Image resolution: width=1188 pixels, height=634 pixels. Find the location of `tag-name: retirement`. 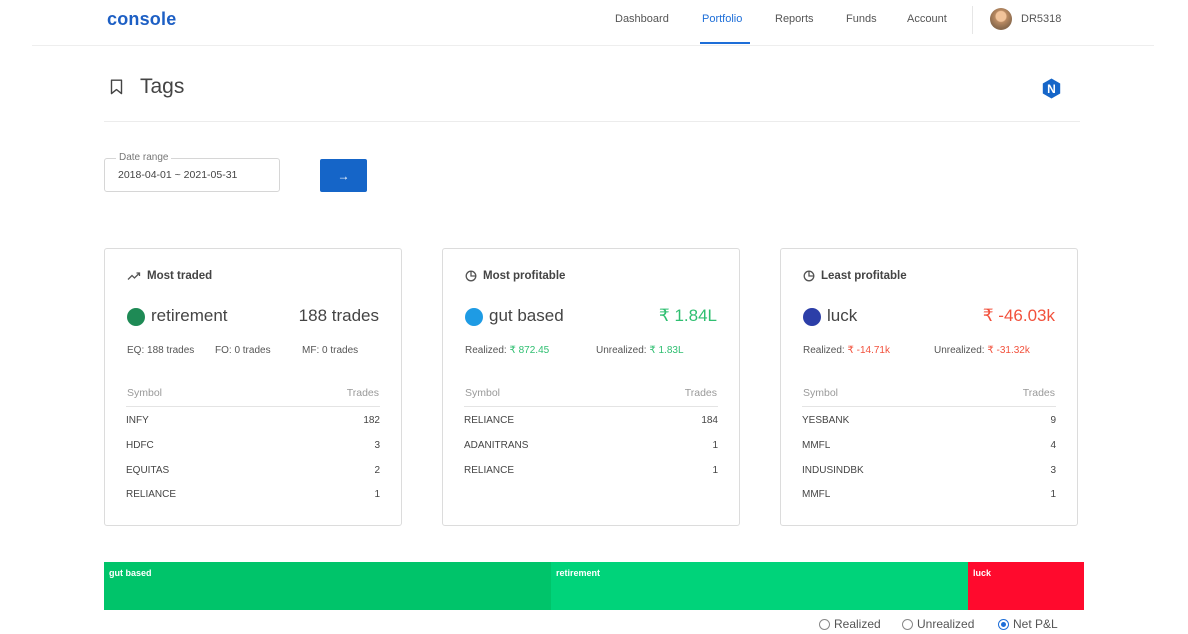

tag-name: retirement is located at coordinates (189, 316).